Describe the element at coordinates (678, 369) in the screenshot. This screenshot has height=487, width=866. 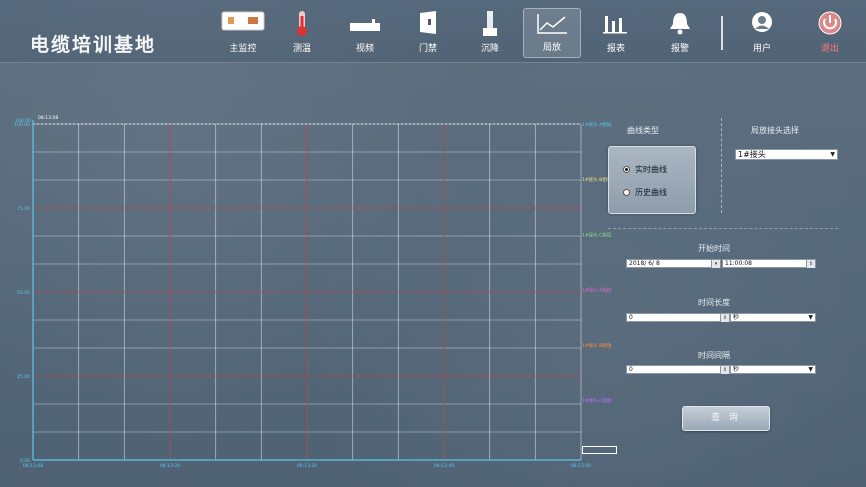
I see `interval-input: 0 ⇕` at that location.